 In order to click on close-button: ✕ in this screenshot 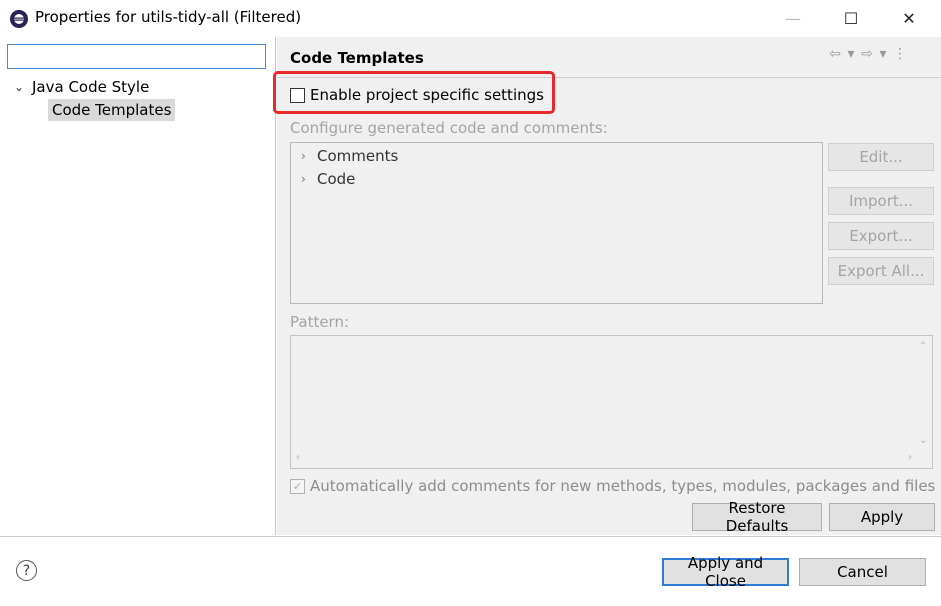, I will do `click(909, 18)`.